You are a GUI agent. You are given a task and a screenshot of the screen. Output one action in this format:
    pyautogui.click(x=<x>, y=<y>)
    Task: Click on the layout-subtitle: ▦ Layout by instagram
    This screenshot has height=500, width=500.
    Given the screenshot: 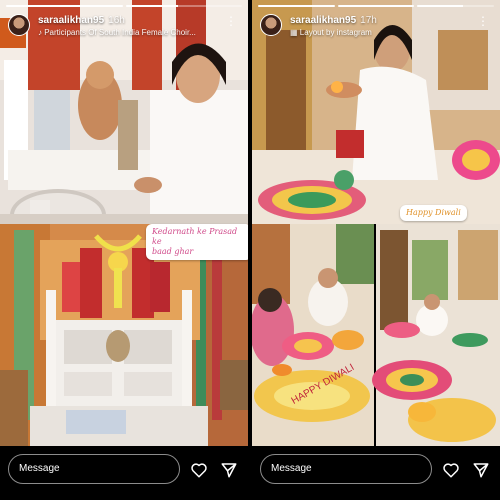 What is the action you would take?
    pyautogui.click(x=331, y=32)
    